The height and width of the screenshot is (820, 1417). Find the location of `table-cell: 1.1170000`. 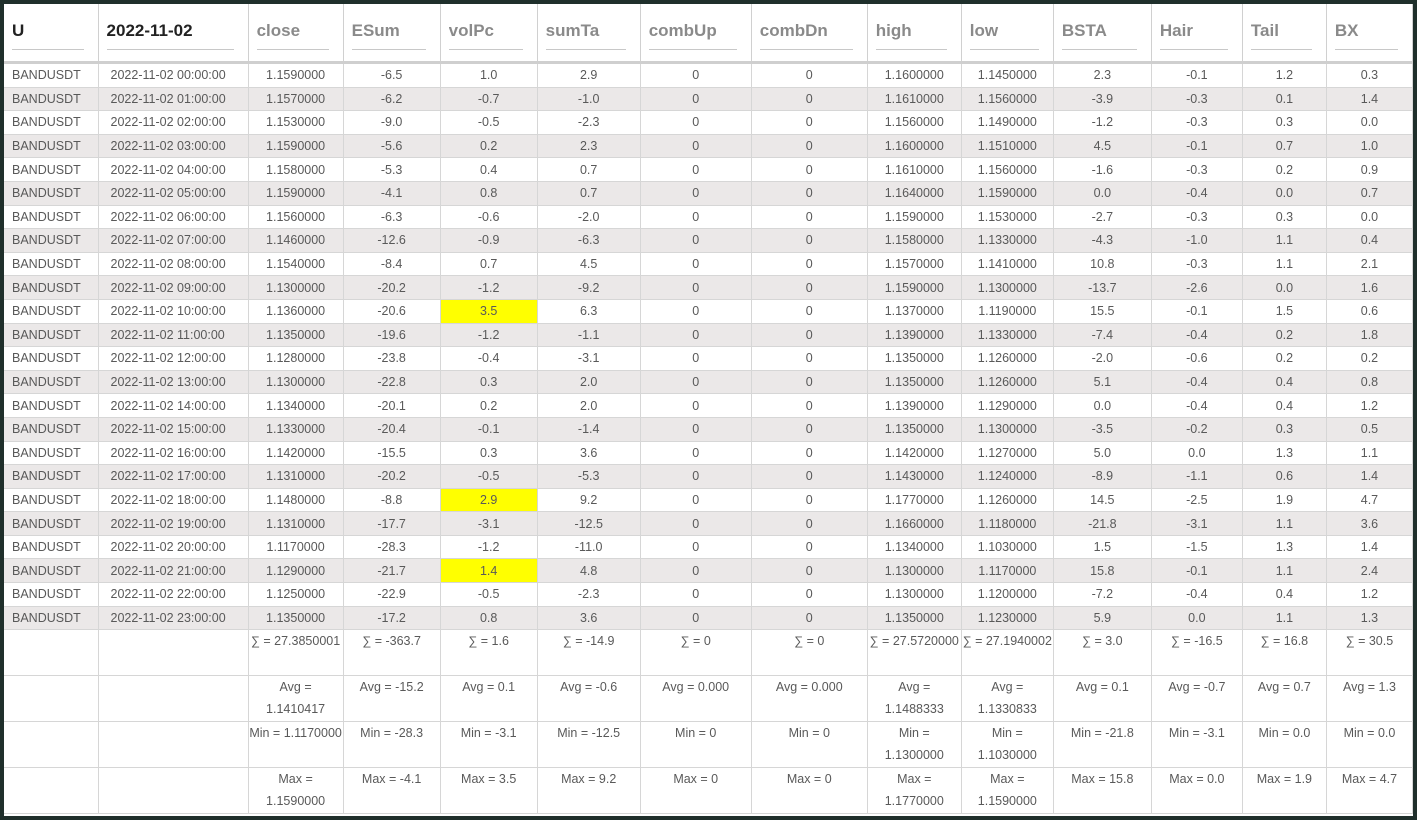

table-cell: 1.1170000 is located at coordinates (296, 547).